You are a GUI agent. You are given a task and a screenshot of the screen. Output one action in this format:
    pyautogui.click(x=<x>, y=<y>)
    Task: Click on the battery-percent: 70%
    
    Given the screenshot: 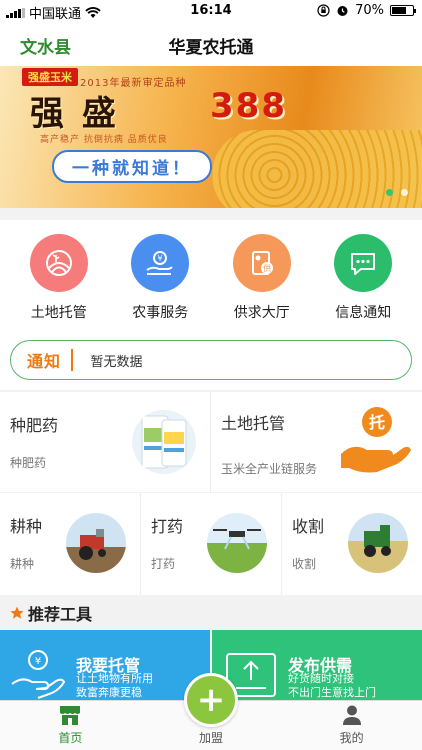 What is the action you would take?
    pyautogui.click(x=369, y=10)
    